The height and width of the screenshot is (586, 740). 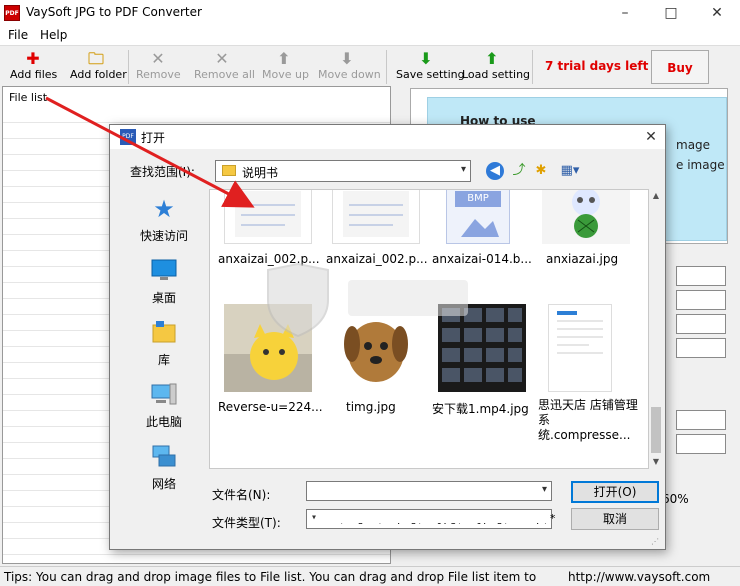 I want to click on places-bar: ★ 快速访问 桌面 库 此电脑 网络, so click(x=164, y=362).